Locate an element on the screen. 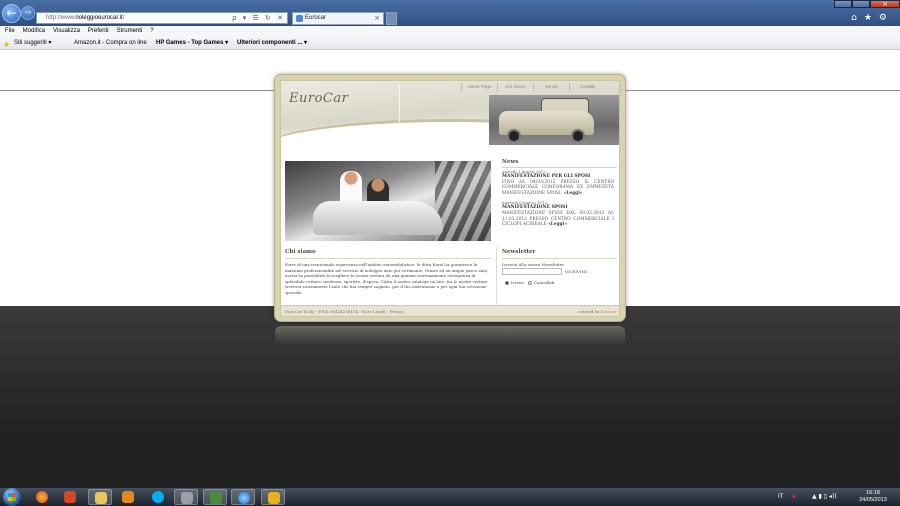 The image size is (900, 506). address-scheme: http://www. is located at coordinates (61, 18).